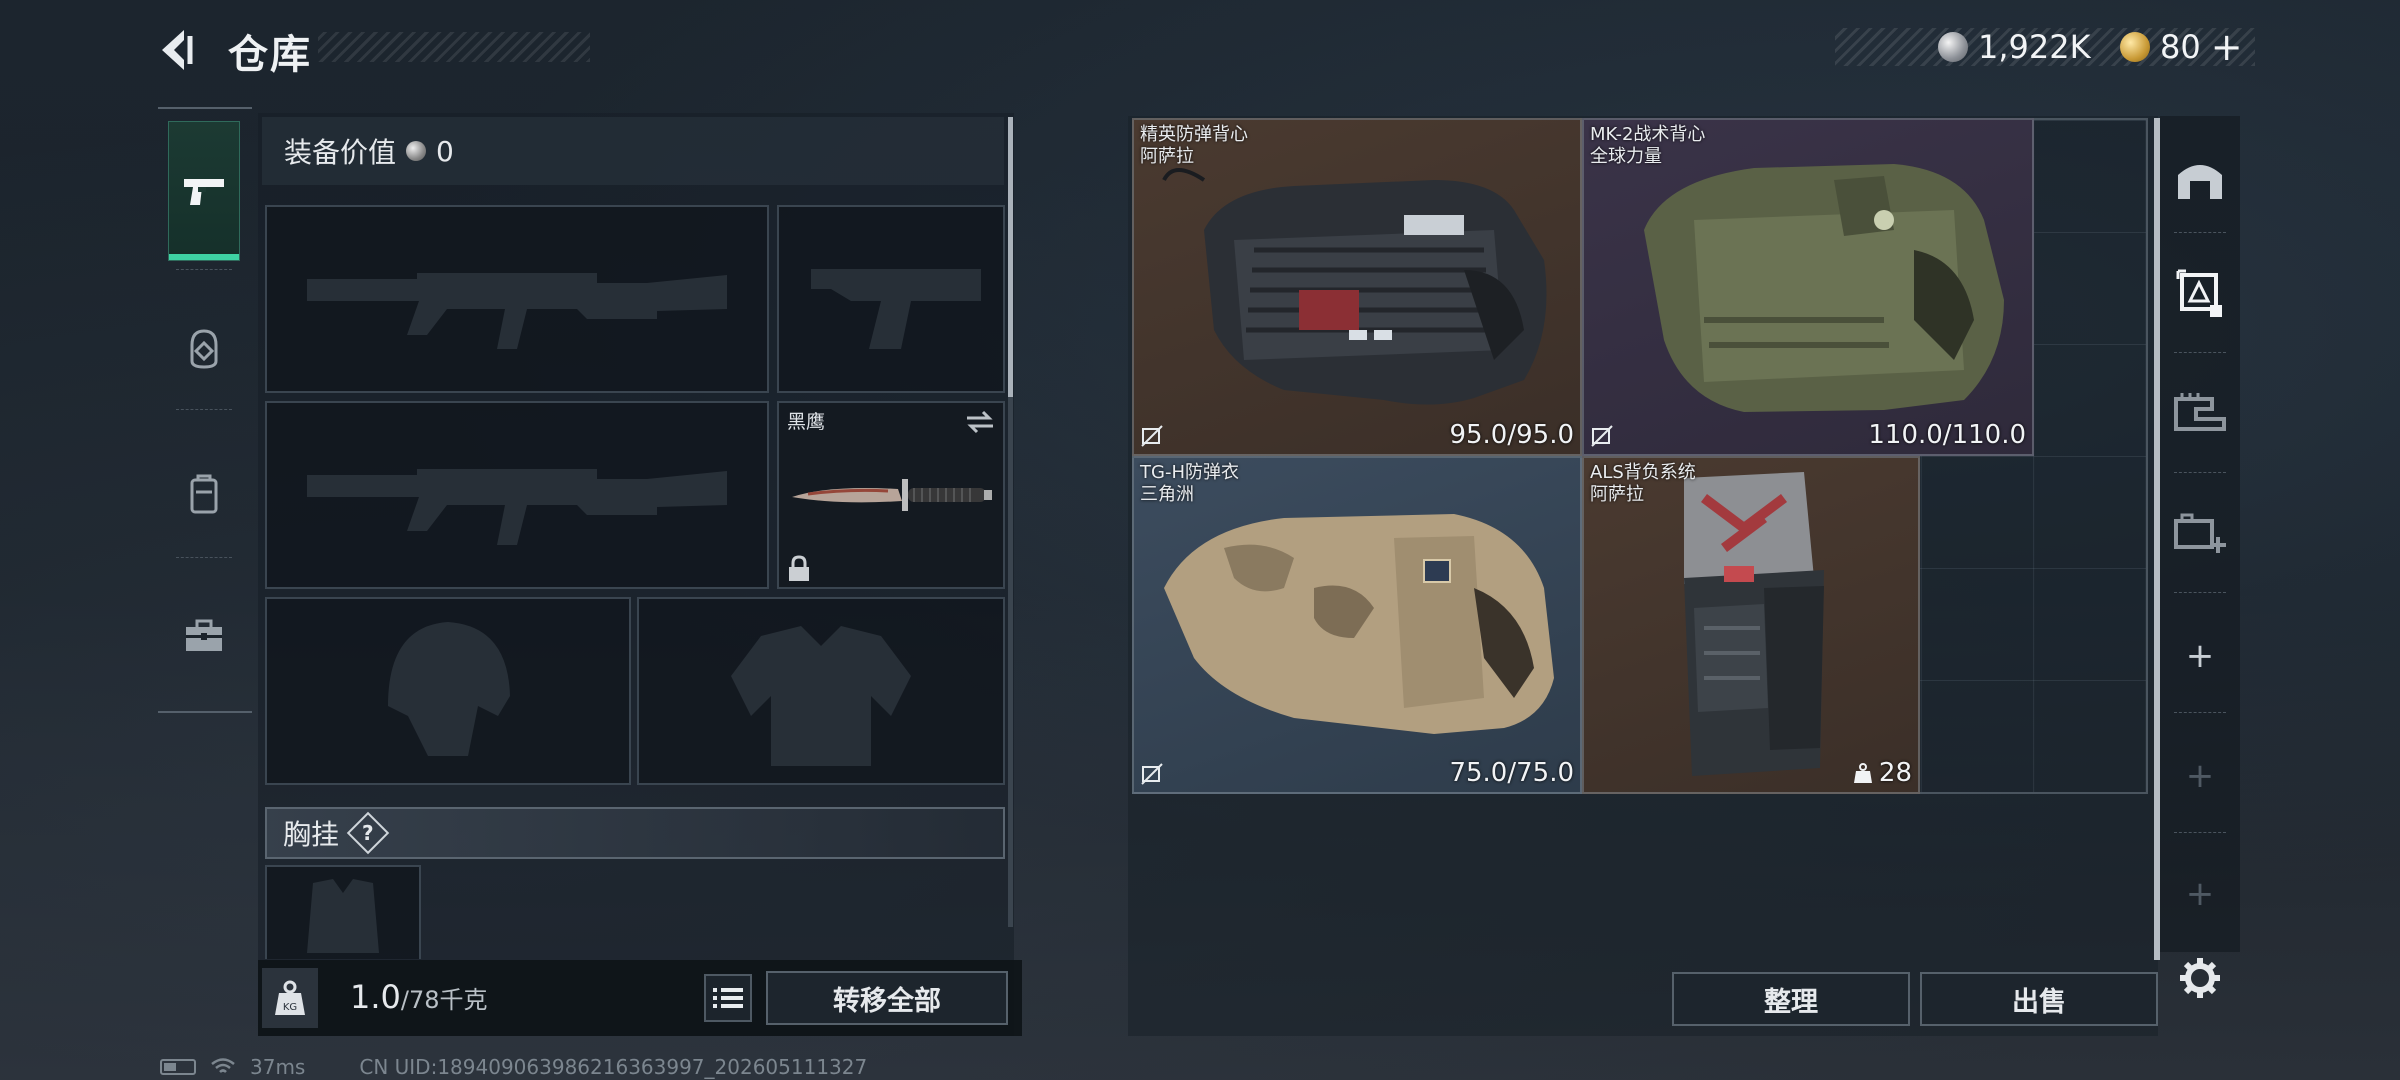 The image size is (2400, 1080). I want to click on item-als-carry-system: ALS背负系统 阿萨拉 28, so click(1751, 625).